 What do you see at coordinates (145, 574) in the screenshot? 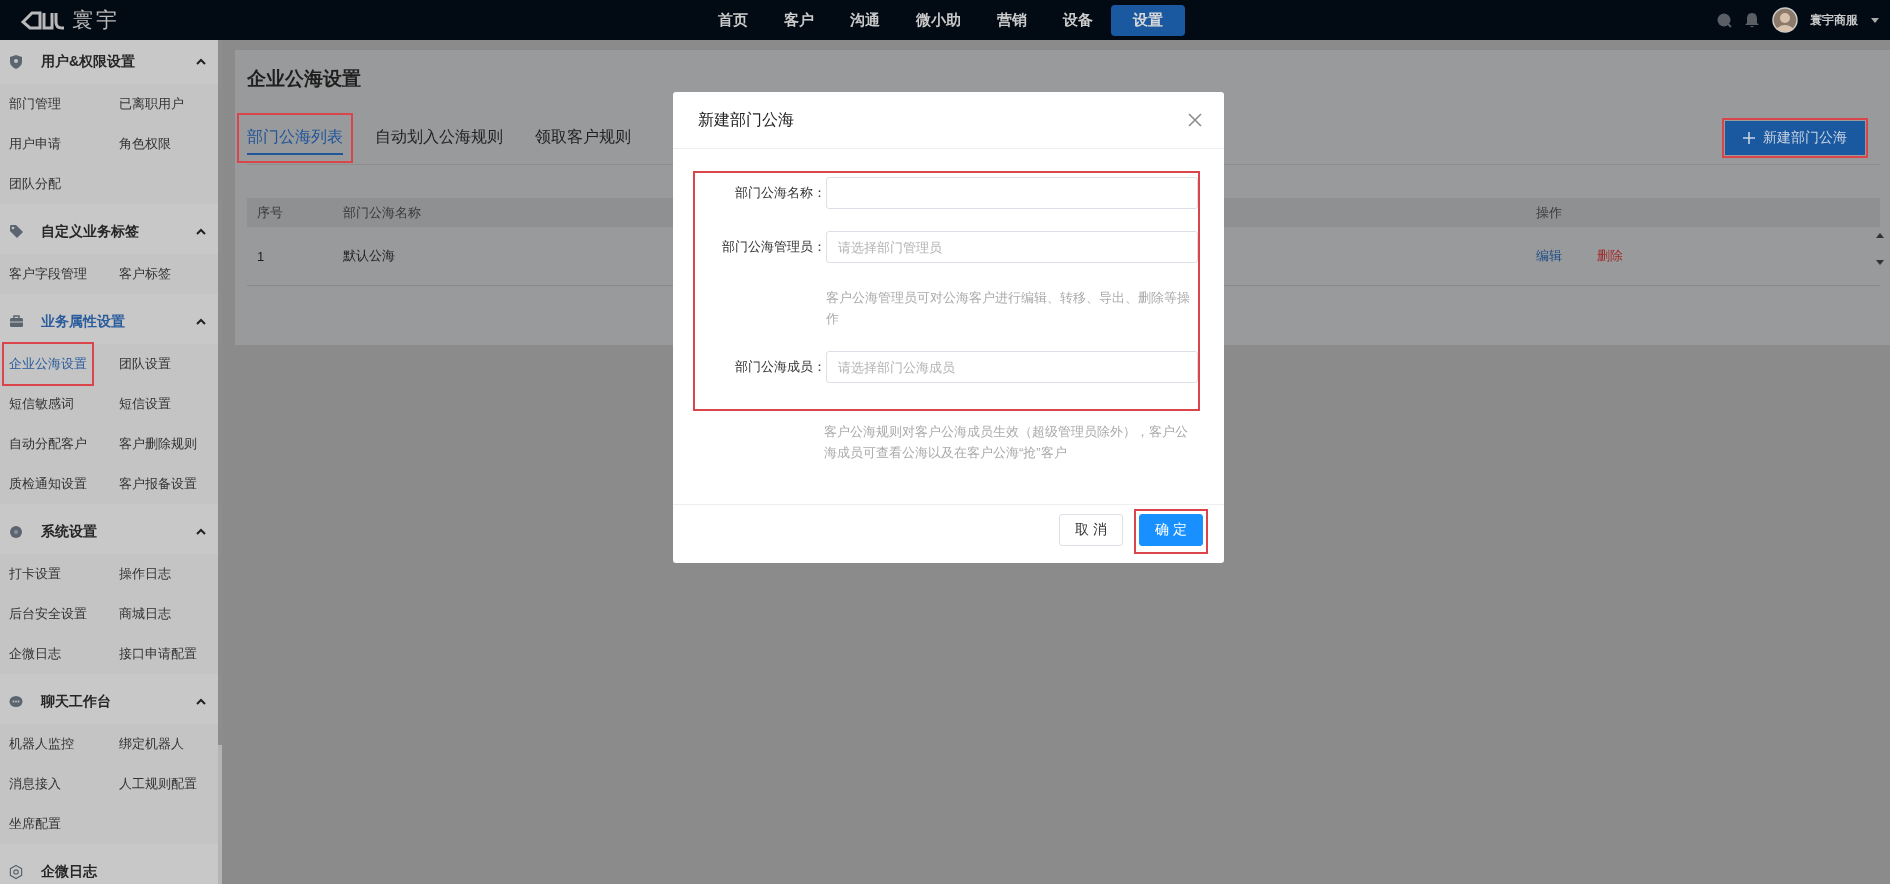
I see `sidebar-item: 操作日志` at bounding box center [145, 574].